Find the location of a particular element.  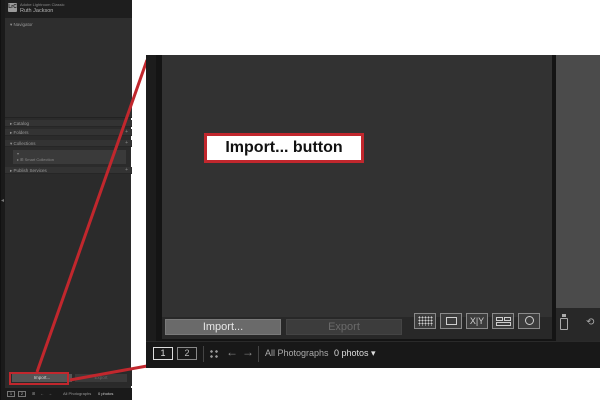

export-button: Export is located at coordinates (344, 327).